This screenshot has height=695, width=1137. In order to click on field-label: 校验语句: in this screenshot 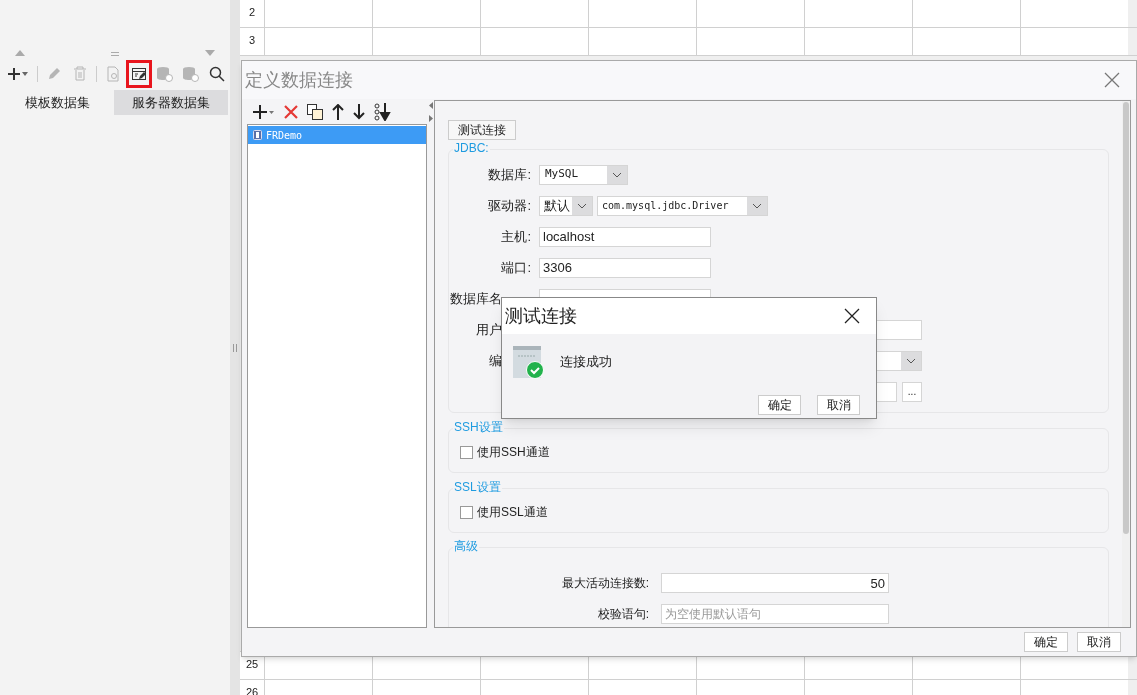, I will do `click(622, 614)`.